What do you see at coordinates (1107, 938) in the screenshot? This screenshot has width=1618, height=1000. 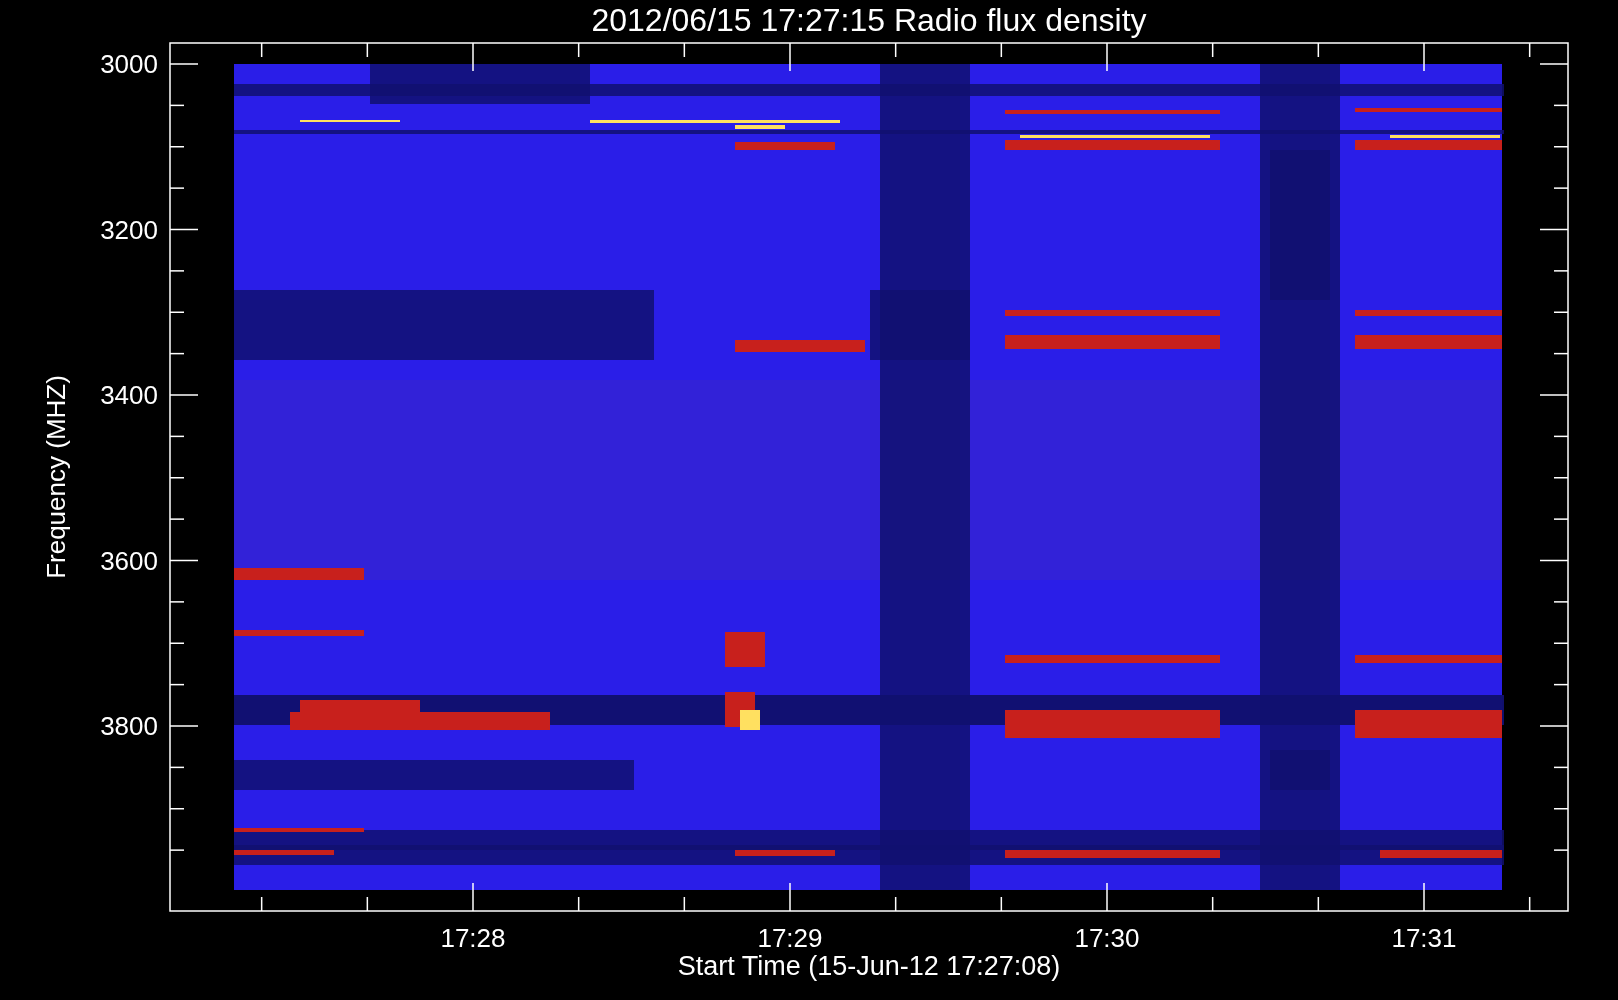 I see `x-tick-label: 17:30` at bounding box center [1107, 938].